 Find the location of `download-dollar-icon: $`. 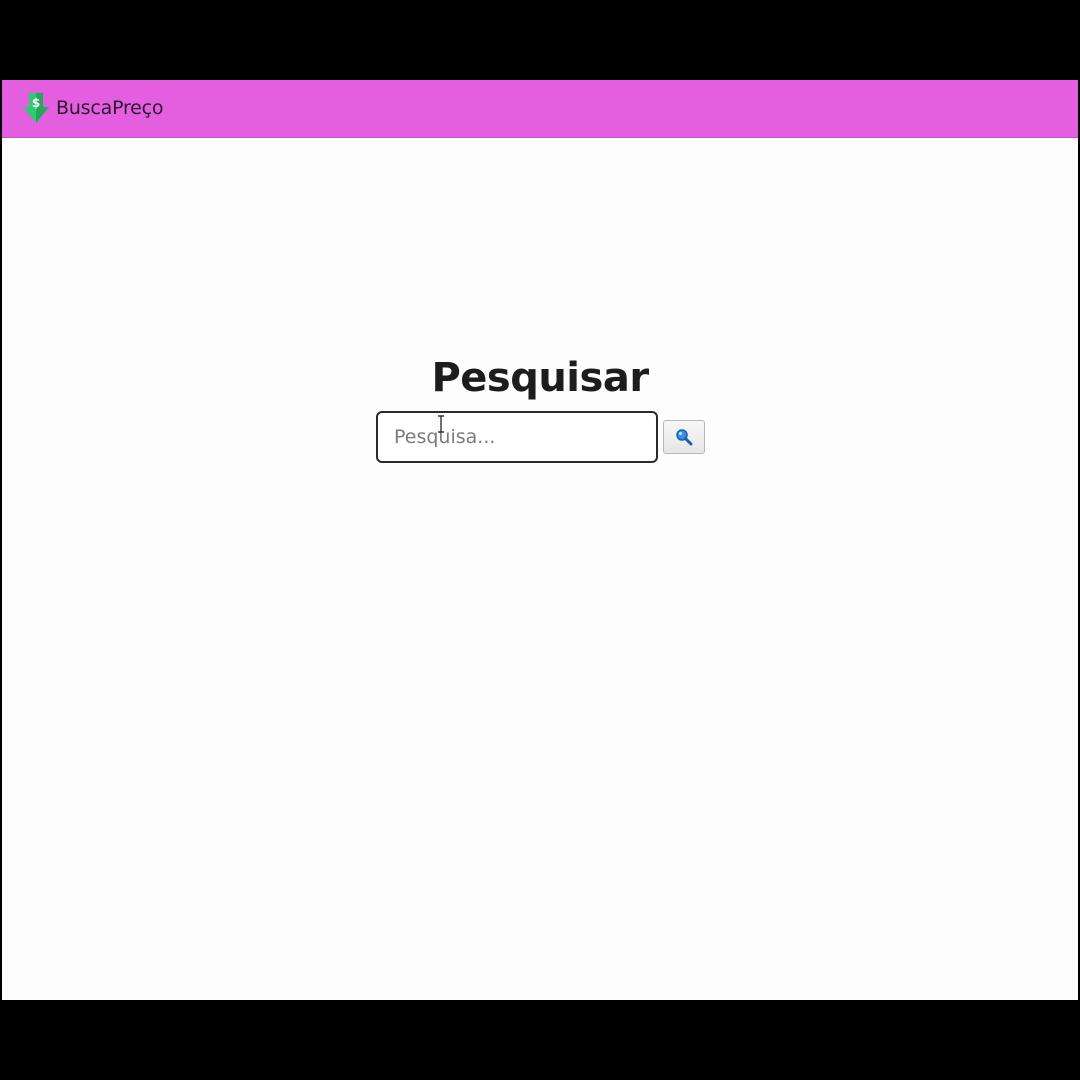

download-dollar-icon: $ is located at coordinates (36, 108).